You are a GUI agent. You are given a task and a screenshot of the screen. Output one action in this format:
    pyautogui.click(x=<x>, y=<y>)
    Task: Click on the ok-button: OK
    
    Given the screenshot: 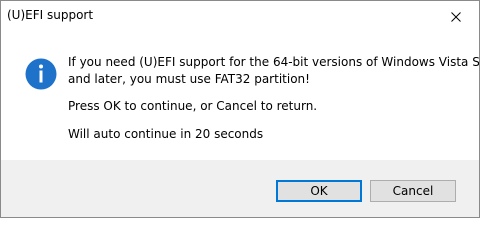 What is the action you would take?
    pyautogui.click(x=319, y=191)
    